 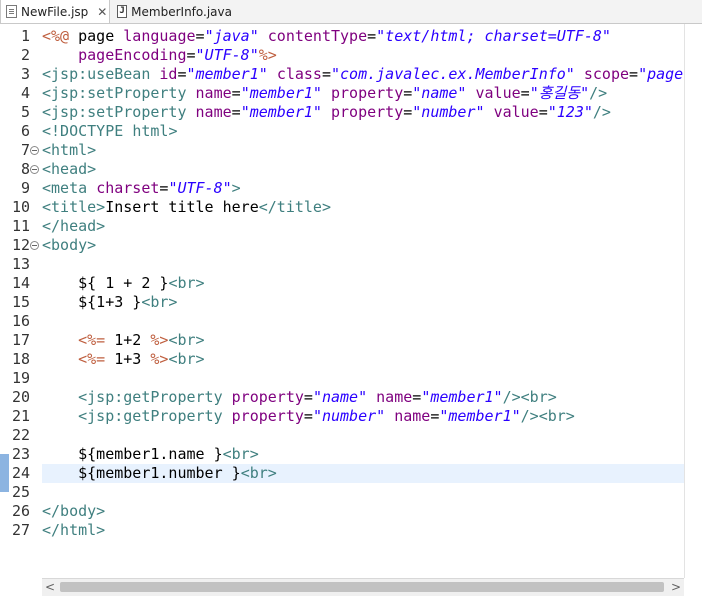 I want to click on line-number: 24, so click(x=20, y=473).